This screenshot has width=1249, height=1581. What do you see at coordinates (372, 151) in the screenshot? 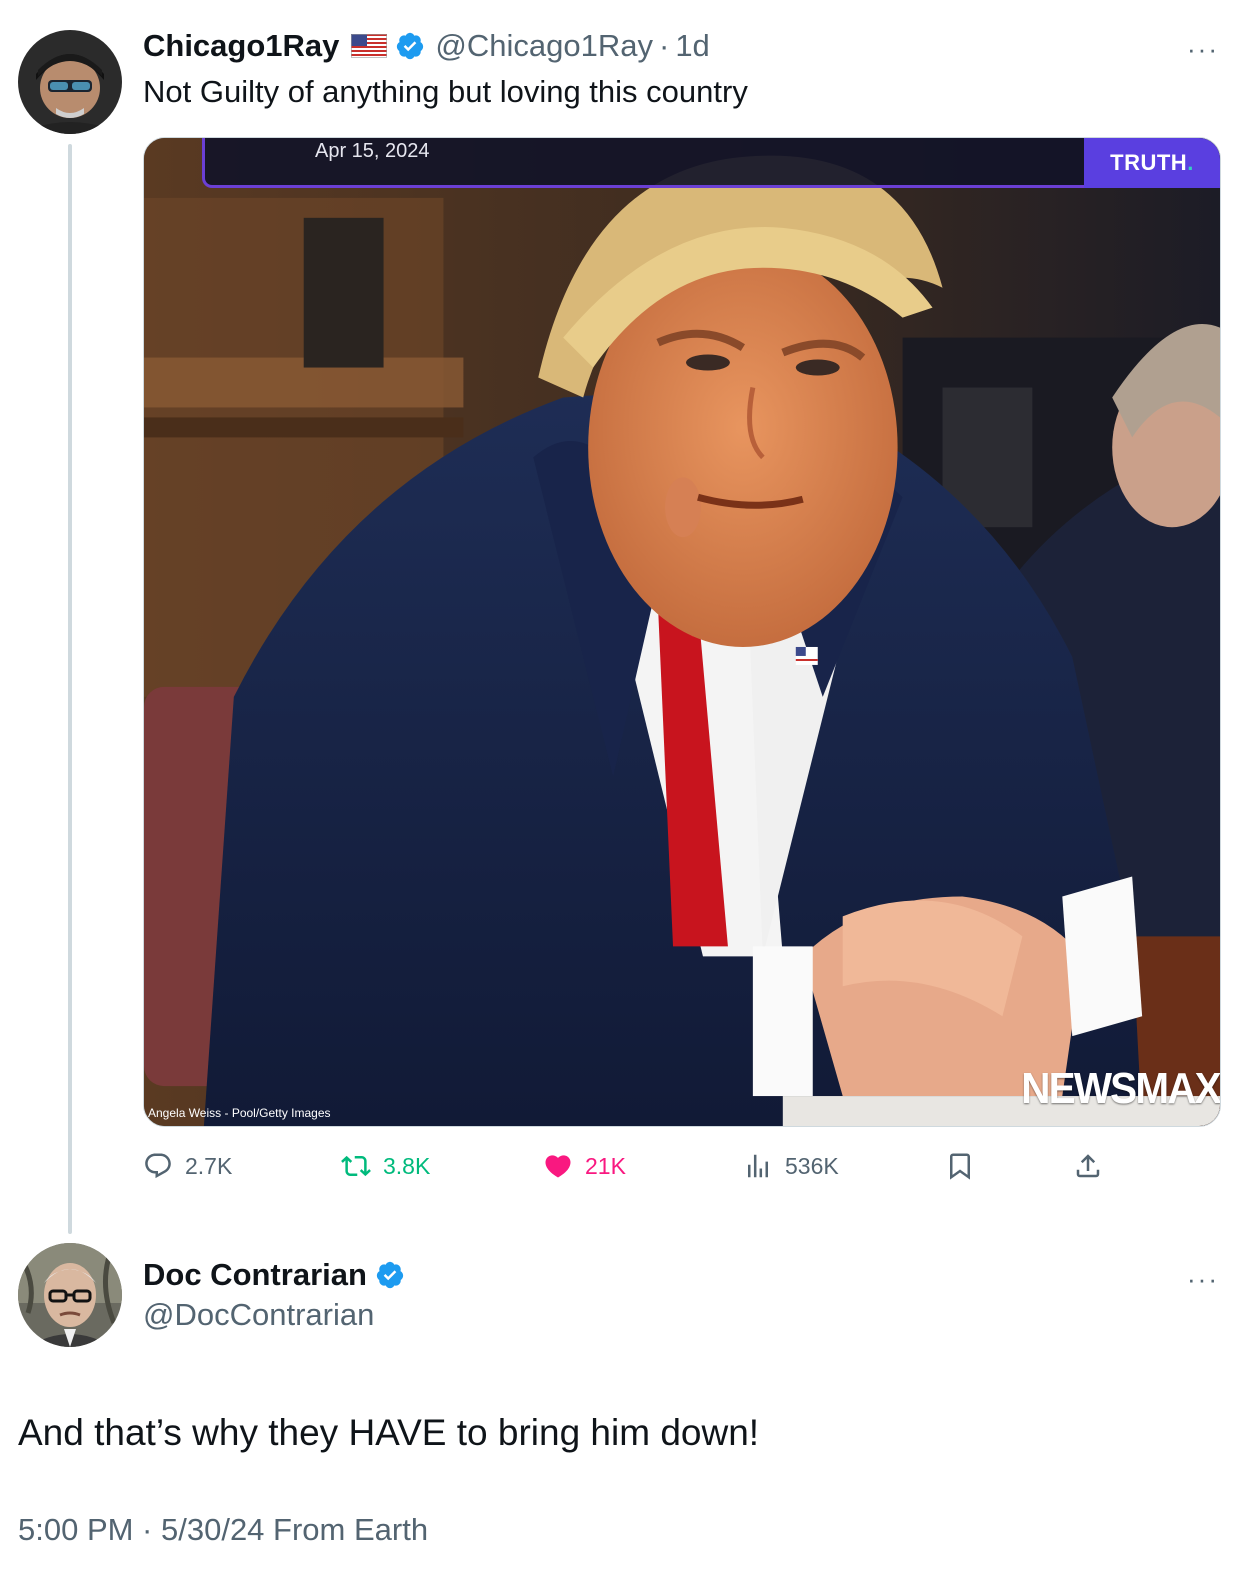
I see `date-overlay-text: Apr 15, 2024` at bounding box center [372, 151].